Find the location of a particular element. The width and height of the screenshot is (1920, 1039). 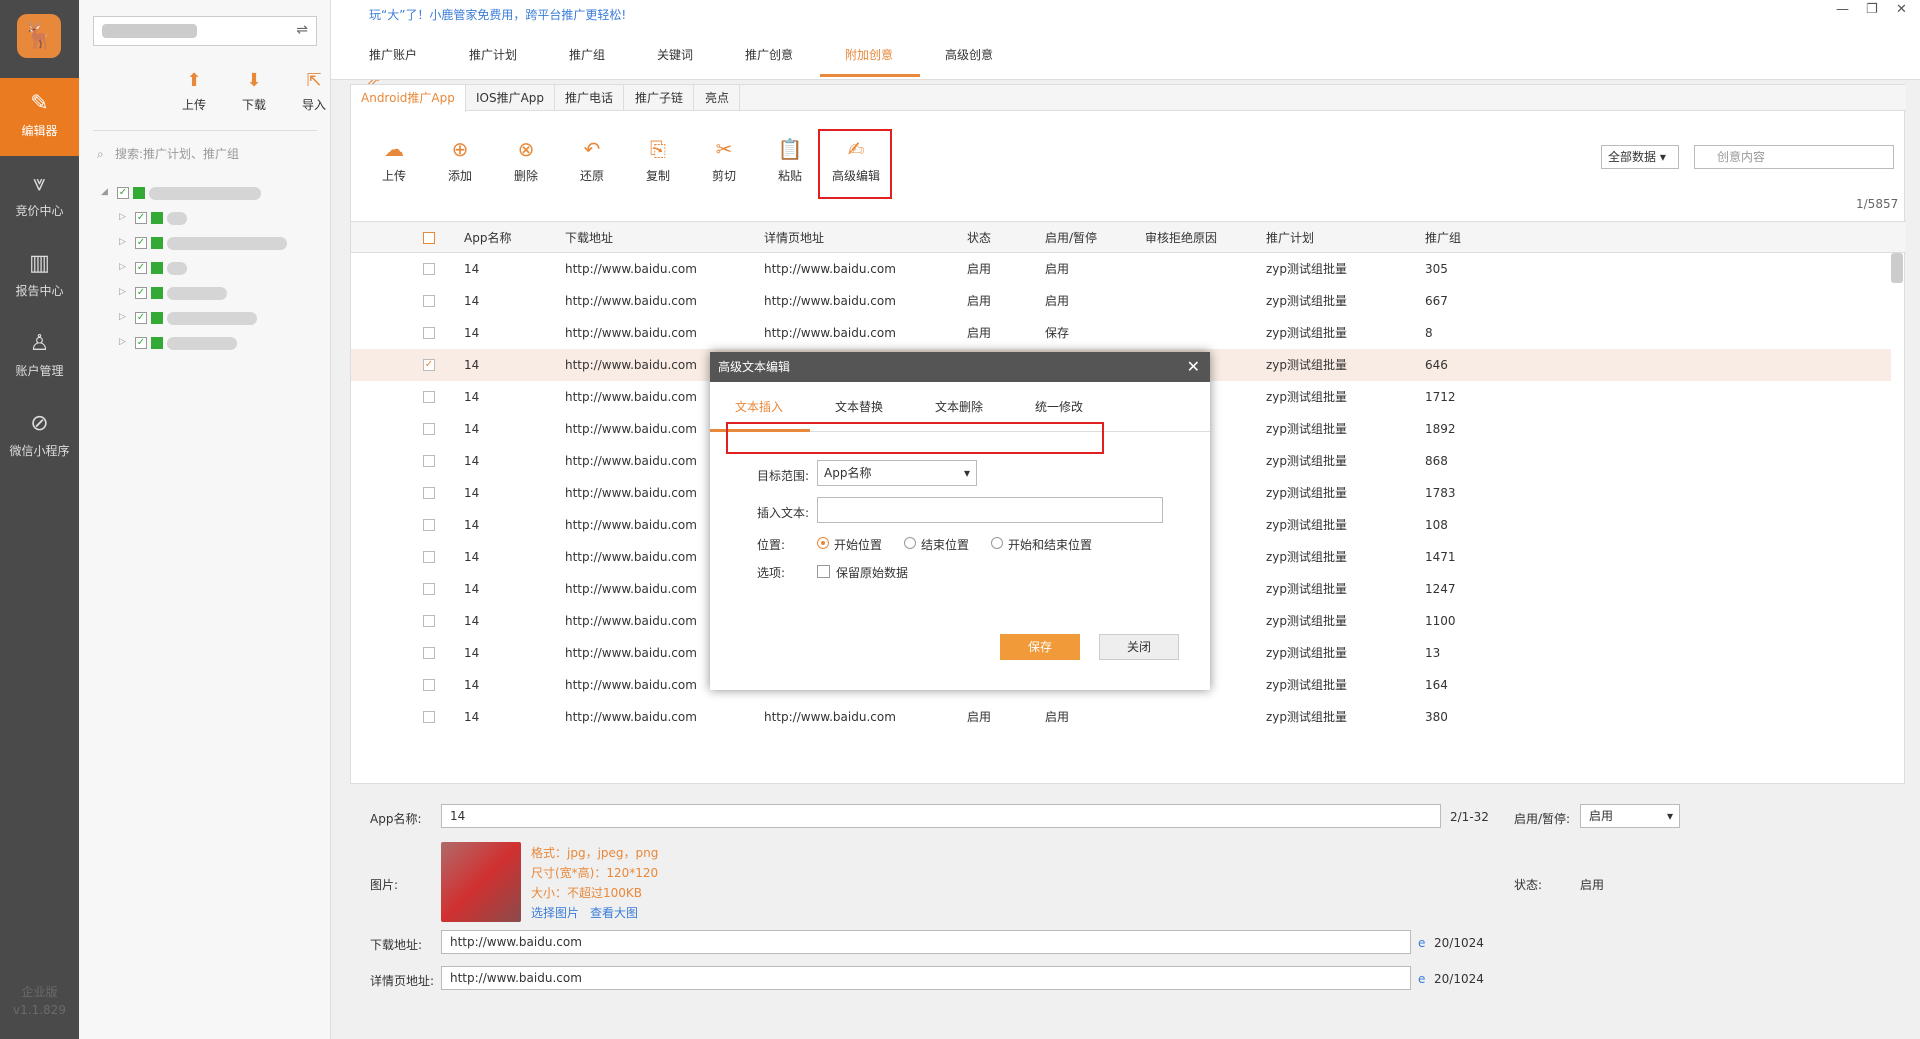

status-toggle-select: 启用 ▾ is located at coordinates (1630, 816).